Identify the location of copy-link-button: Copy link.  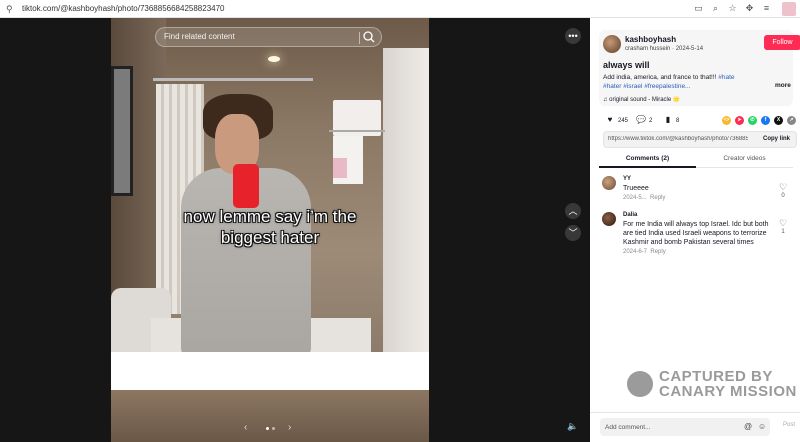
(776, 139).